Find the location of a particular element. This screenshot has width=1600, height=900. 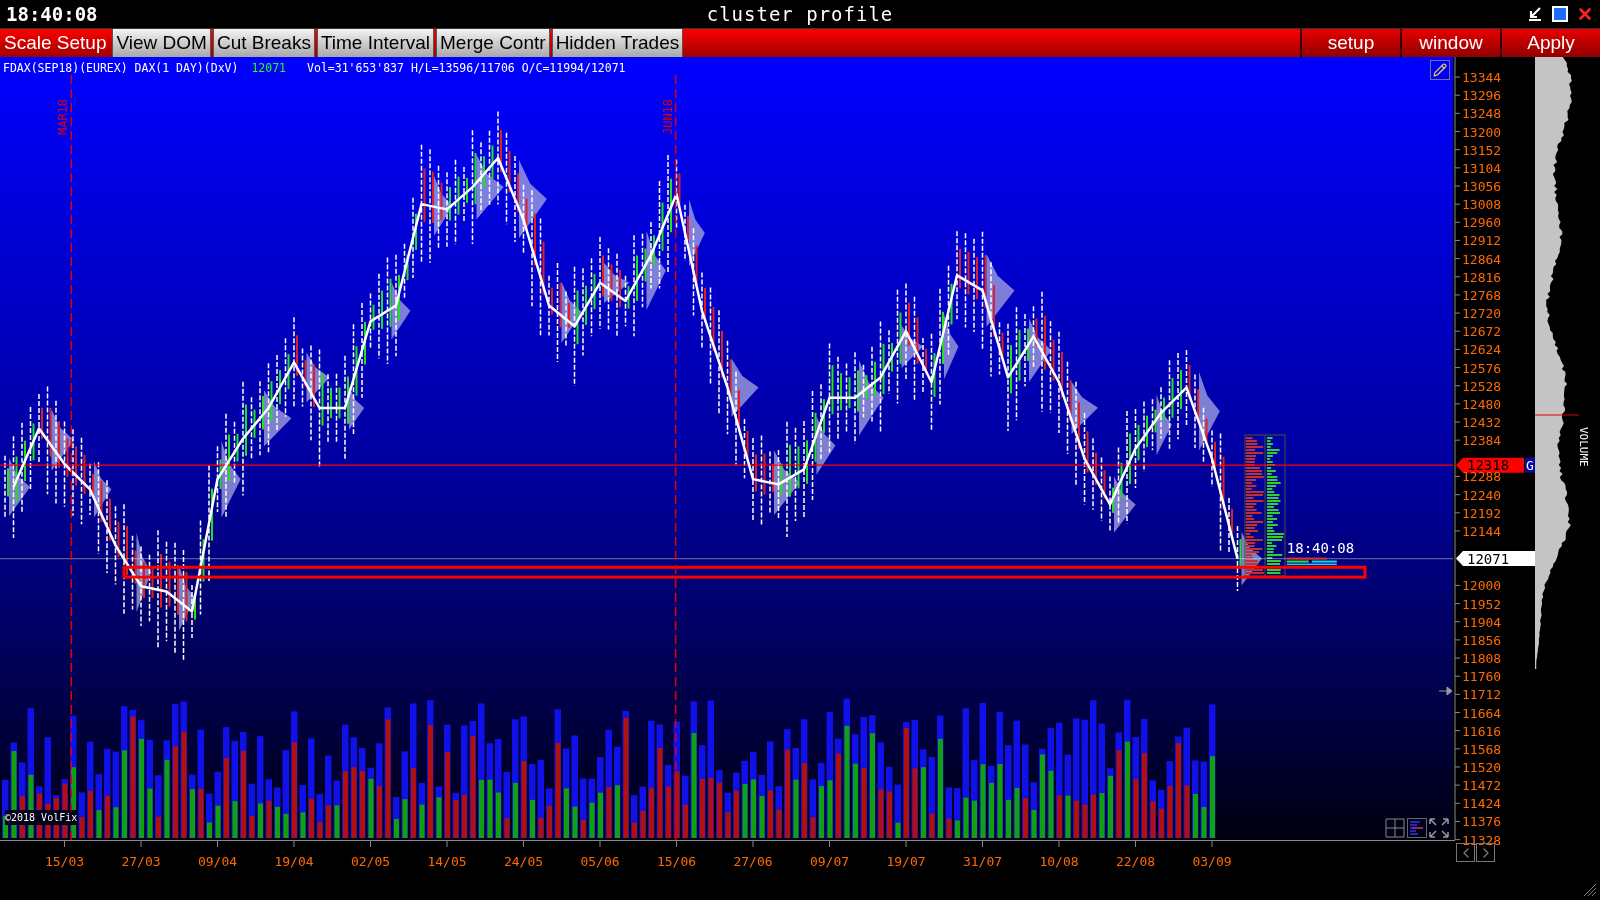

axis-label: 12816 is located at coordinates (1482, 277).